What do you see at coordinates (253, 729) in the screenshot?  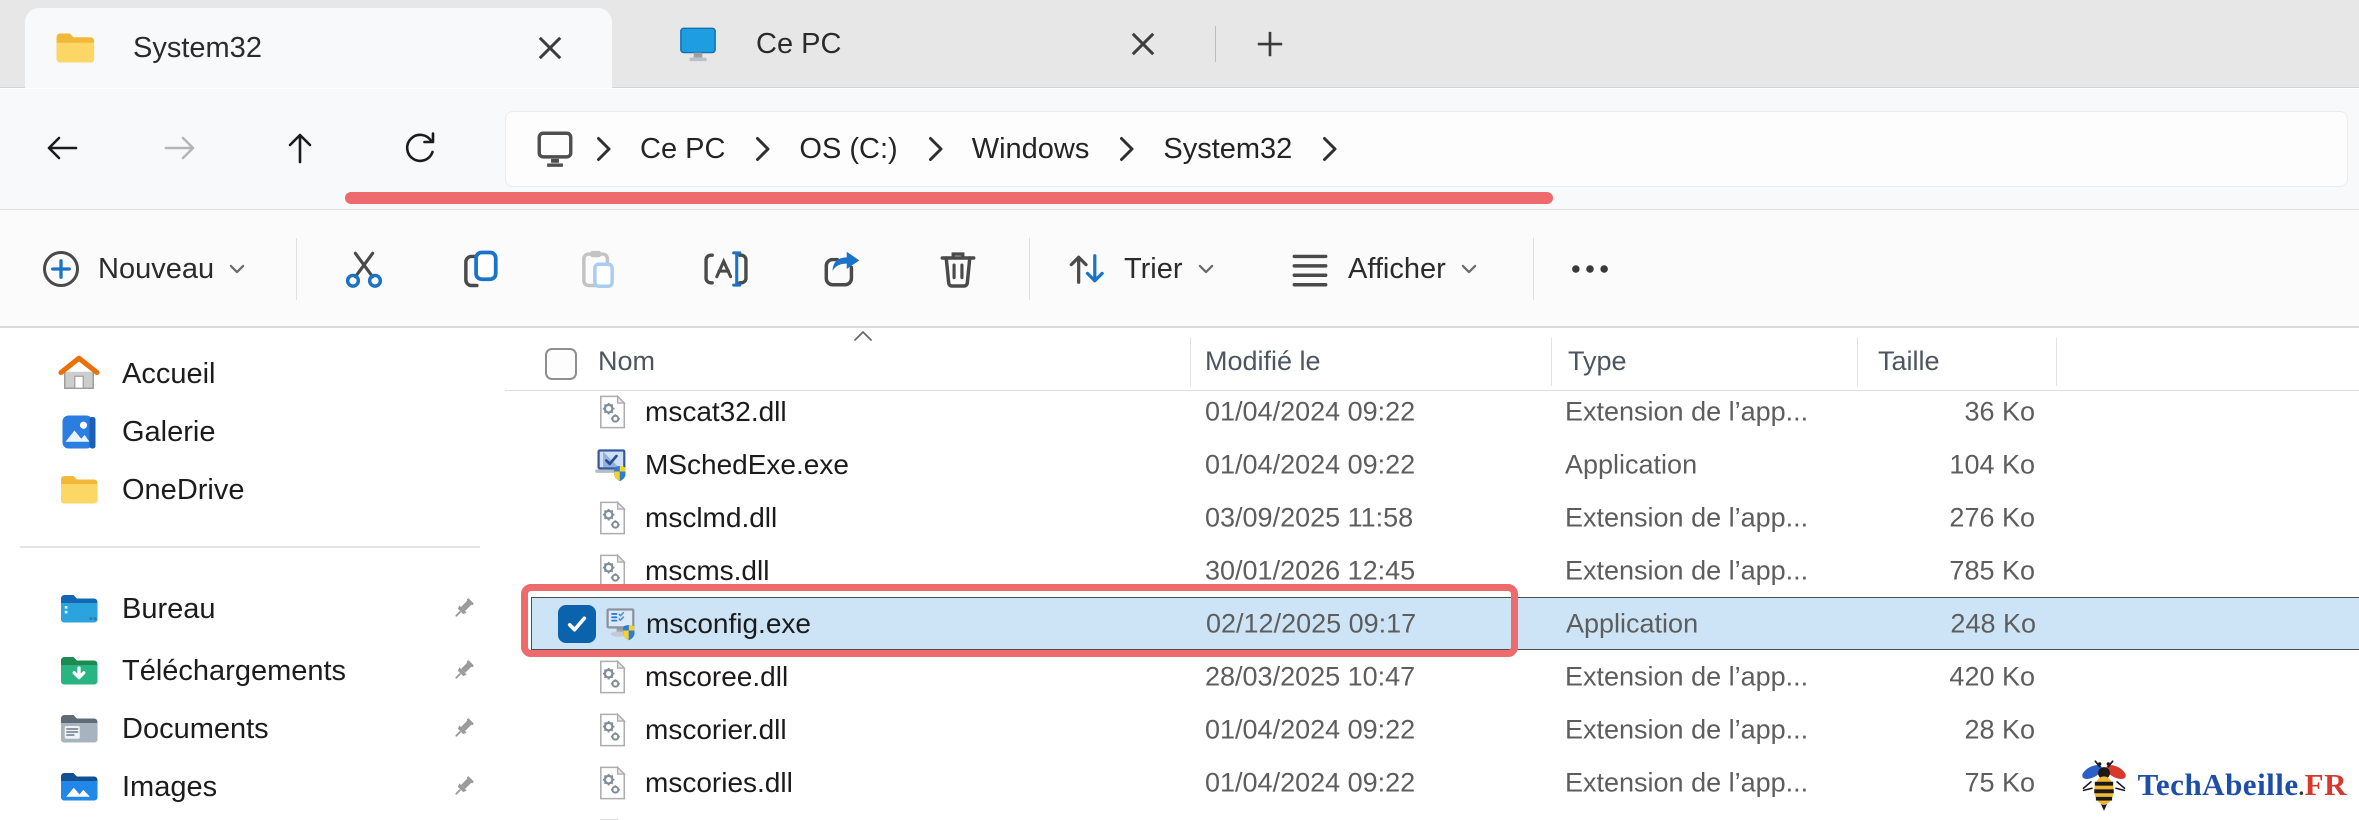 I see `sidebar-item-documents: Documents` at bounding box center [253, 729].